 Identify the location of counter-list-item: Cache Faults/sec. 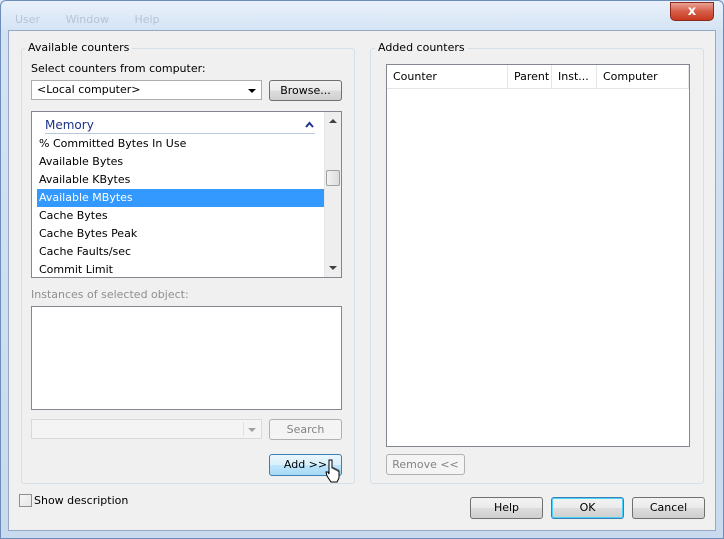
(180, 252).